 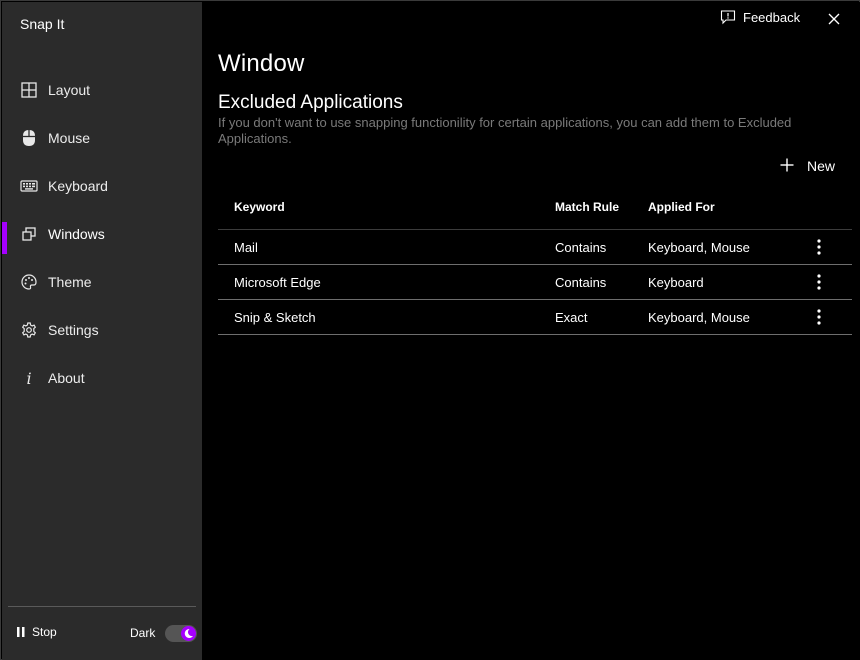 What do you see at coordinates (535, 247) in the screenshot?
I see `table-row: Mail Contains Keyboard, Mouse` at bounding box center [535, 247].